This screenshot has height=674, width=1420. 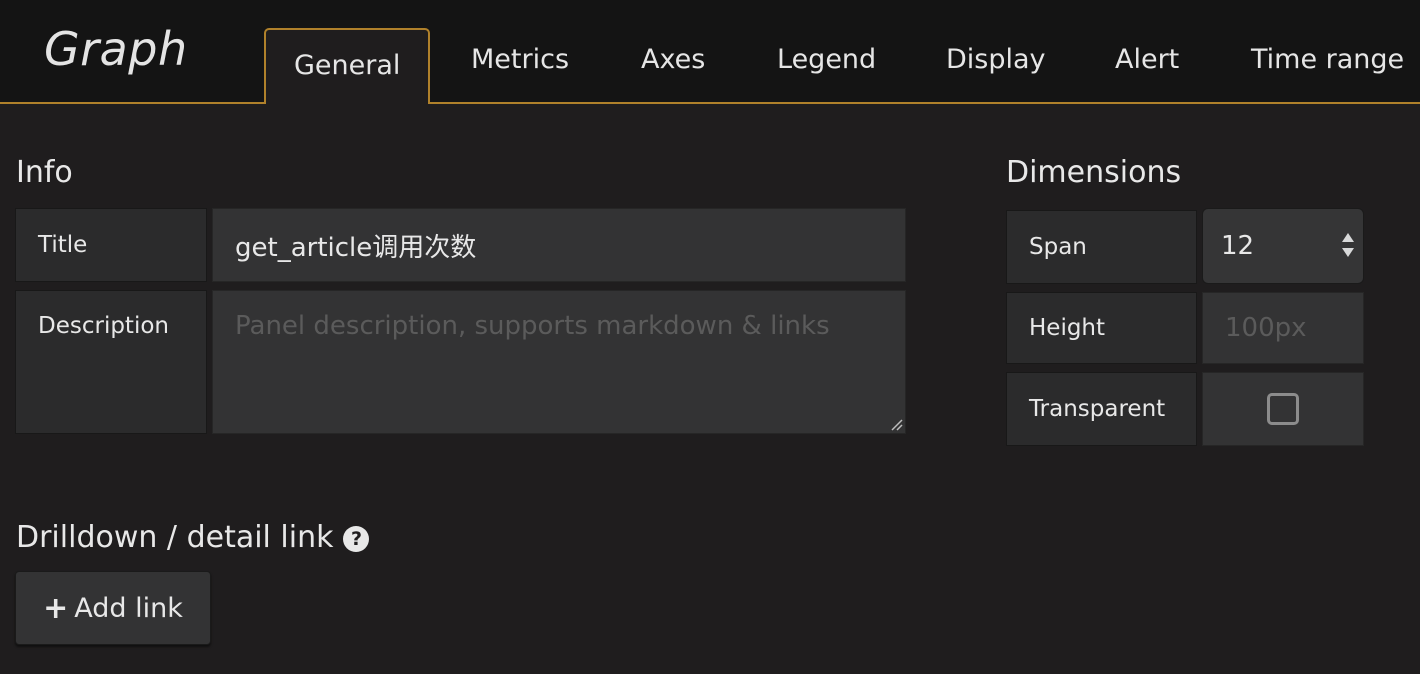 I want to click on dimensions-heading: Dimensions, so click(x=1094, y=172).